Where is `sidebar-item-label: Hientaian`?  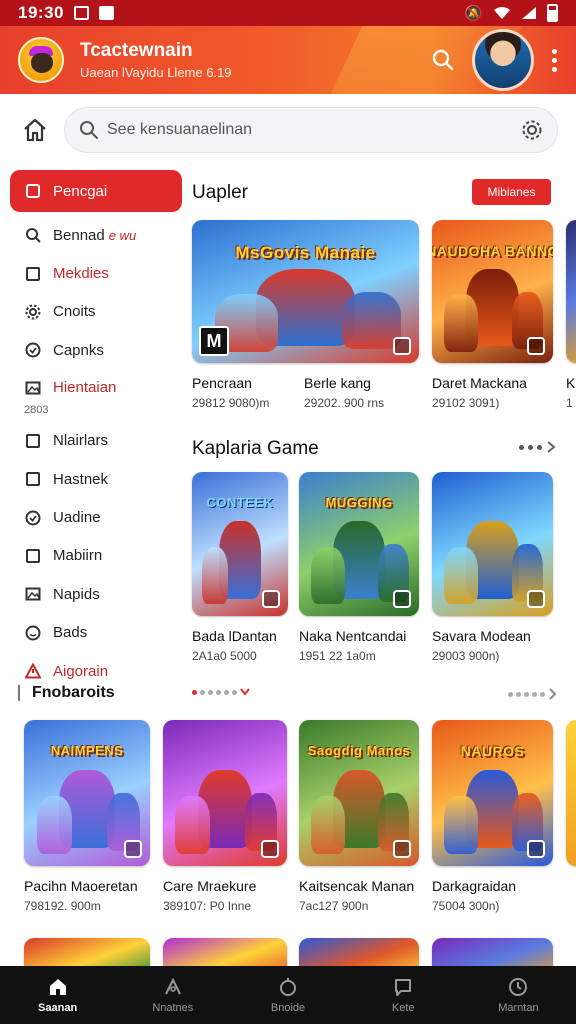 sidebar-item-label: Hientaian is located at coordinates (85, 387).